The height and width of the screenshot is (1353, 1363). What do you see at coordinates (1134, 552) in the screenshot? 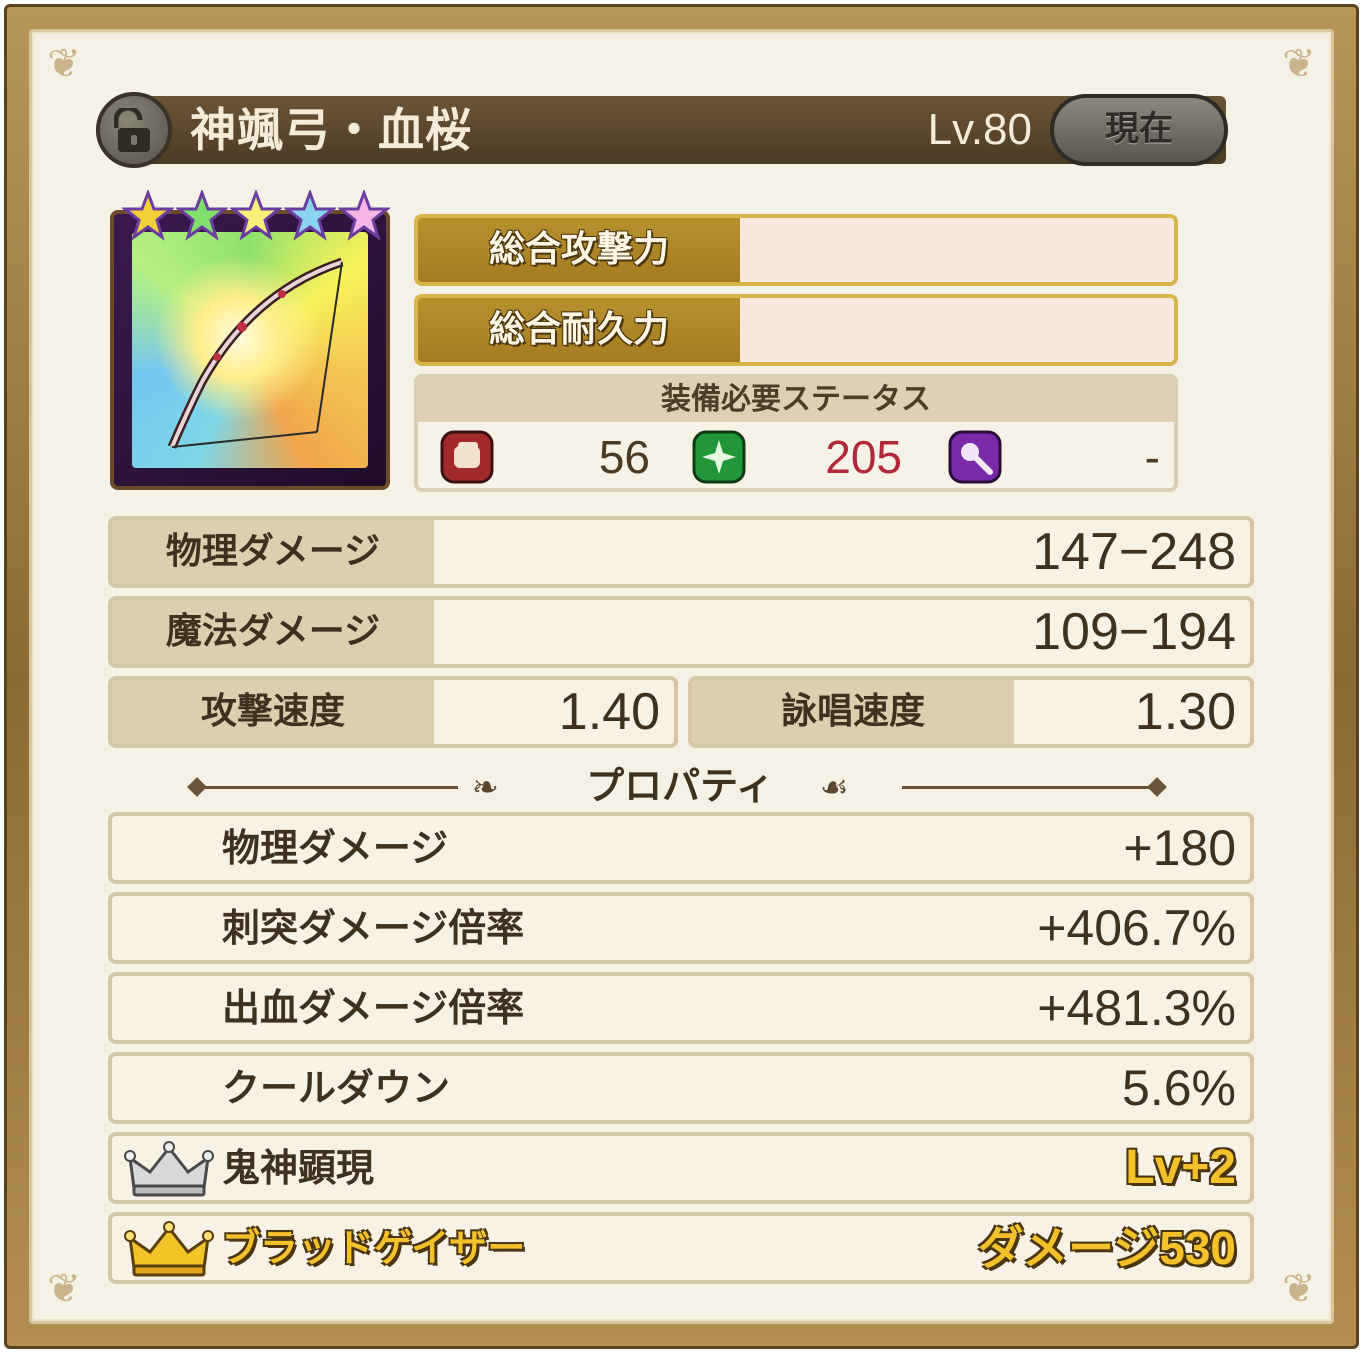
I see `physical-damage-value: 147−248` at bounding box center [1134, 552].